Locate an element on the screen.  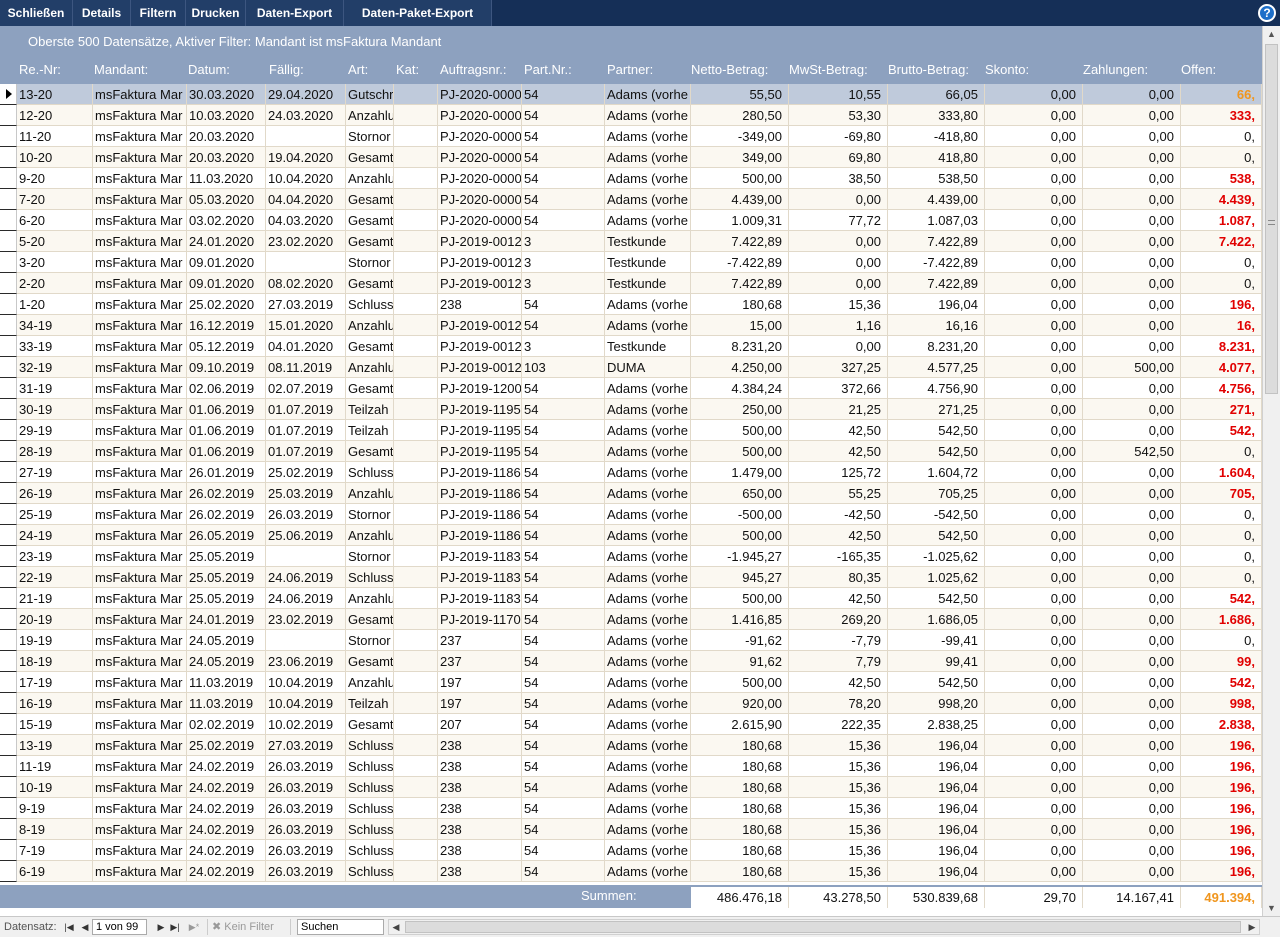
details-button: Details is located at coordinates (102, 13).